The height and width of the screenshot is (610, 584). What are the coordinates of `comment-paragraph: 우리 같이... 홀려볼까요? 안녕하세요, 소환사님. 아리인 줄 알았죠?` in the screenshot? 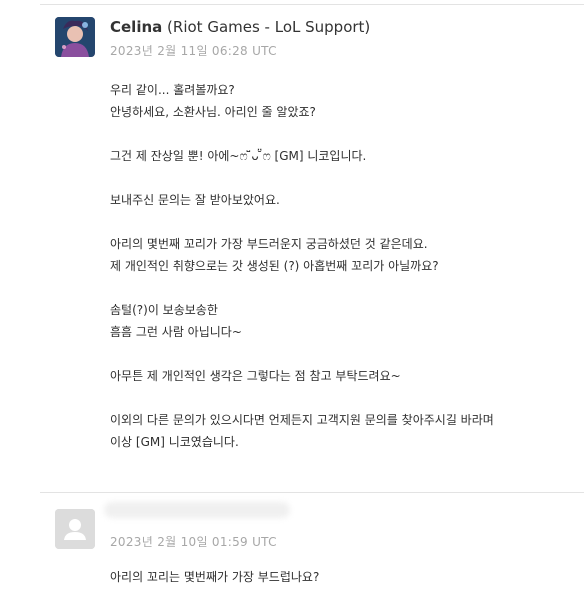 It's located at (340, 101).